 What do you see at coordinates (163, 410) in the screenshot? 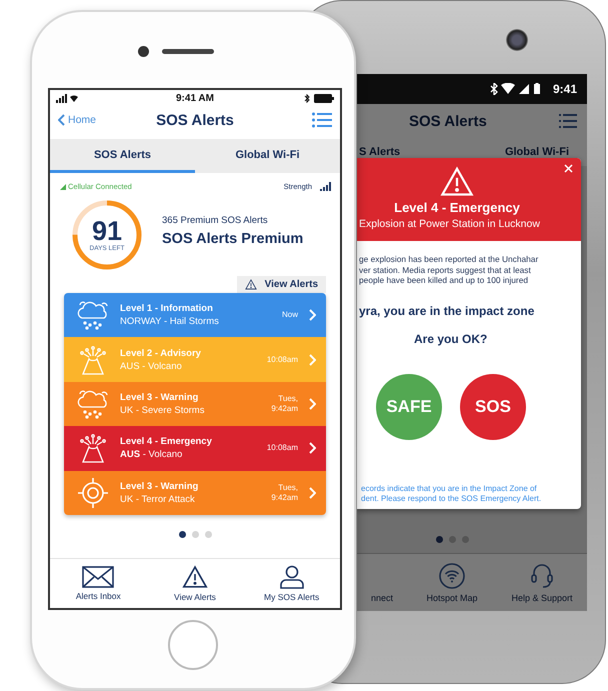
I see `alert-region: UK - Severe Storms` at bounding box center [163, 410].